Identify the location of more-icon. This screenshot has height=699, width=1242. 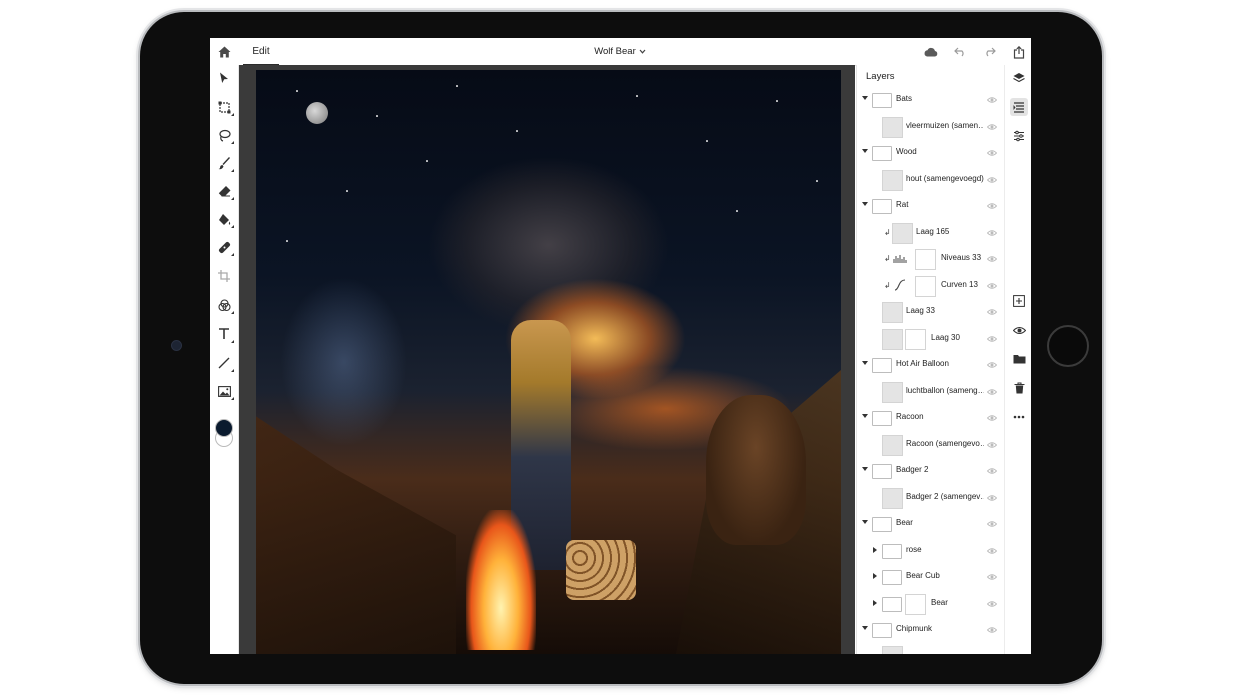
(1019, 417).